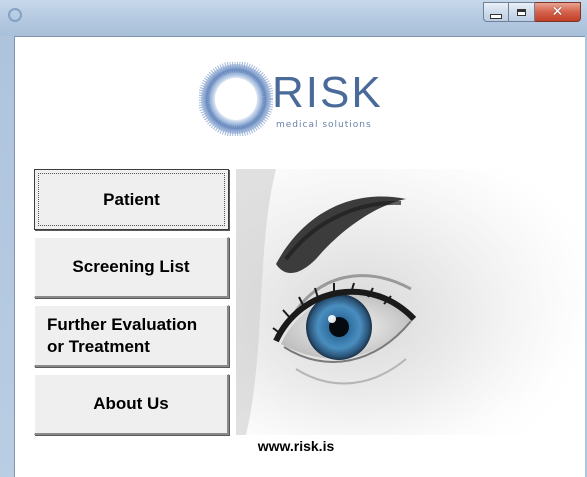 This screenshot has height=477, width=587. Describe the element at coordinates (324, 125) in the screenshot. I see `logo-tagline: medical solutions` at that location.